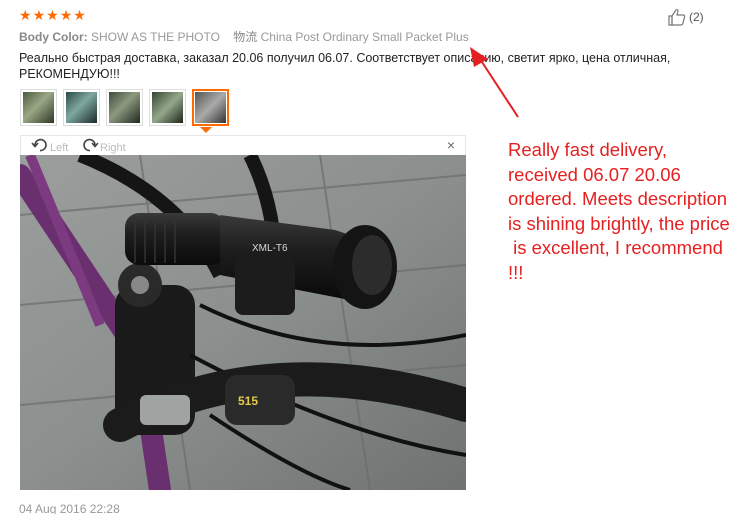  I want to click on helpful-button: (2), so click(685, 17).